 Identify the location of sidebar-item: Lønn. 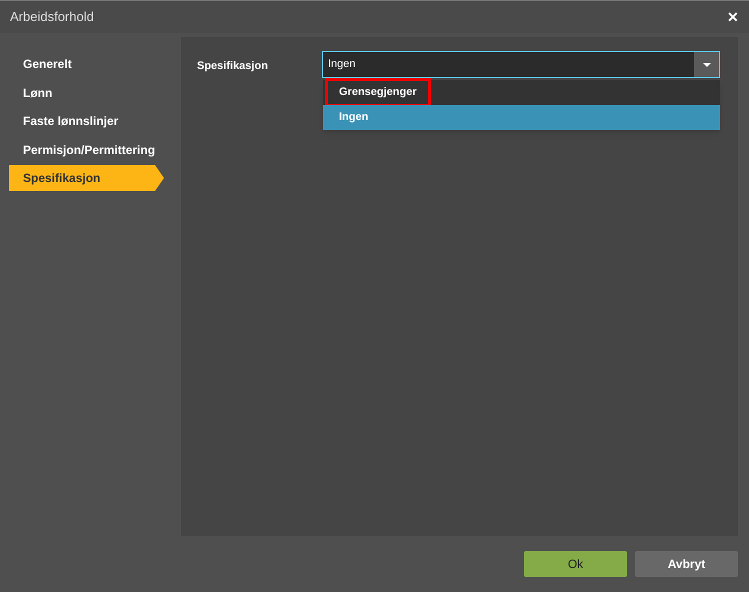
(82, 93).